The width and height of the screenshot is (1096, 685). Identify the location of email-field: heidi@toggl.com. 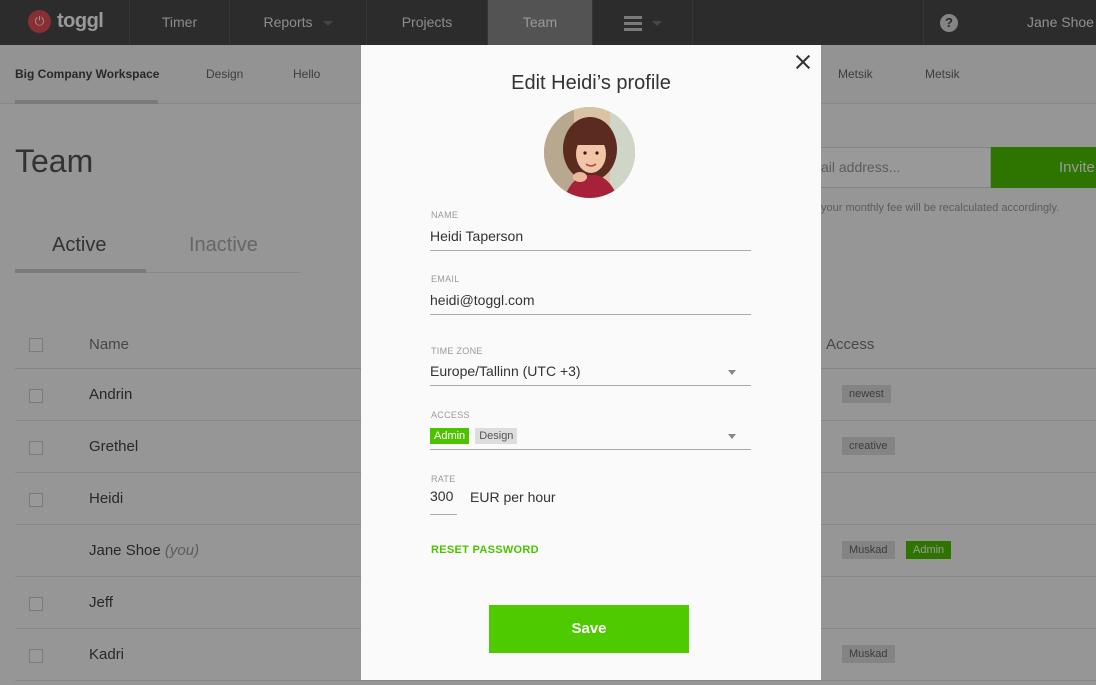
(590, 302).